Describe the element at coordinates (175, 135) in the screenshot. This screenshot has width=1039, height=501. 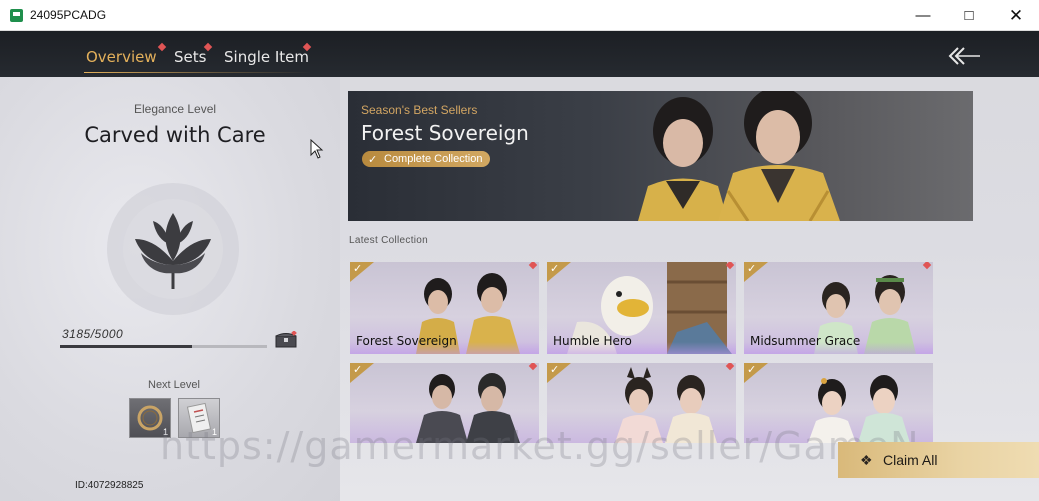
I see `elegance-level-title: Carved with Care` at that location.